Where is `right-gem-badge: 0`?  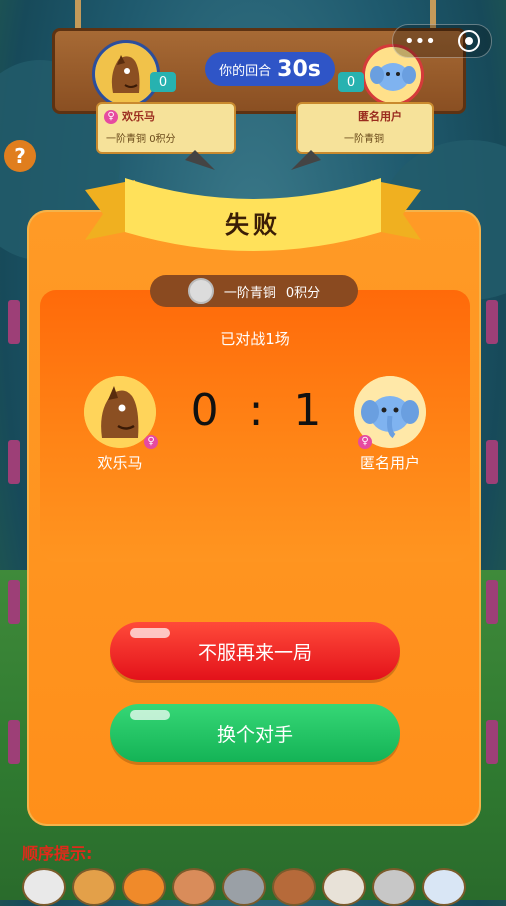 right-gem-badge: 0 is located at coordinates (351, 82).